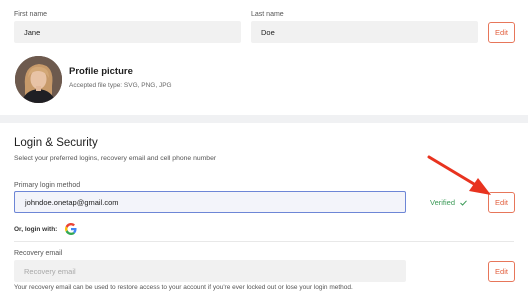 The height and width of the screenshot is (294, 528). What do you see at coordinates (47, 185) in the screenshot?
I see `primary-login-label: Primary login method` at bounding box center [47, 185].